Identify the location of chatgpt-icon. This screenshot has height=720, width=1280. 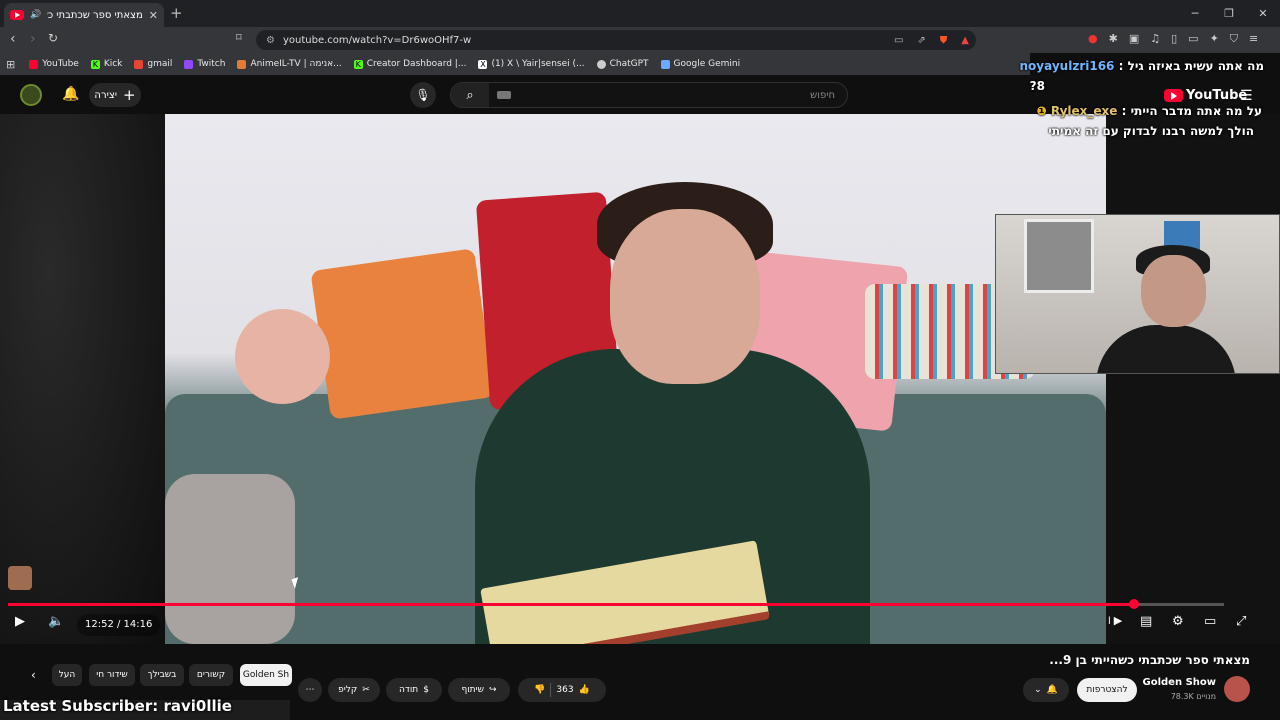
(601, 64).